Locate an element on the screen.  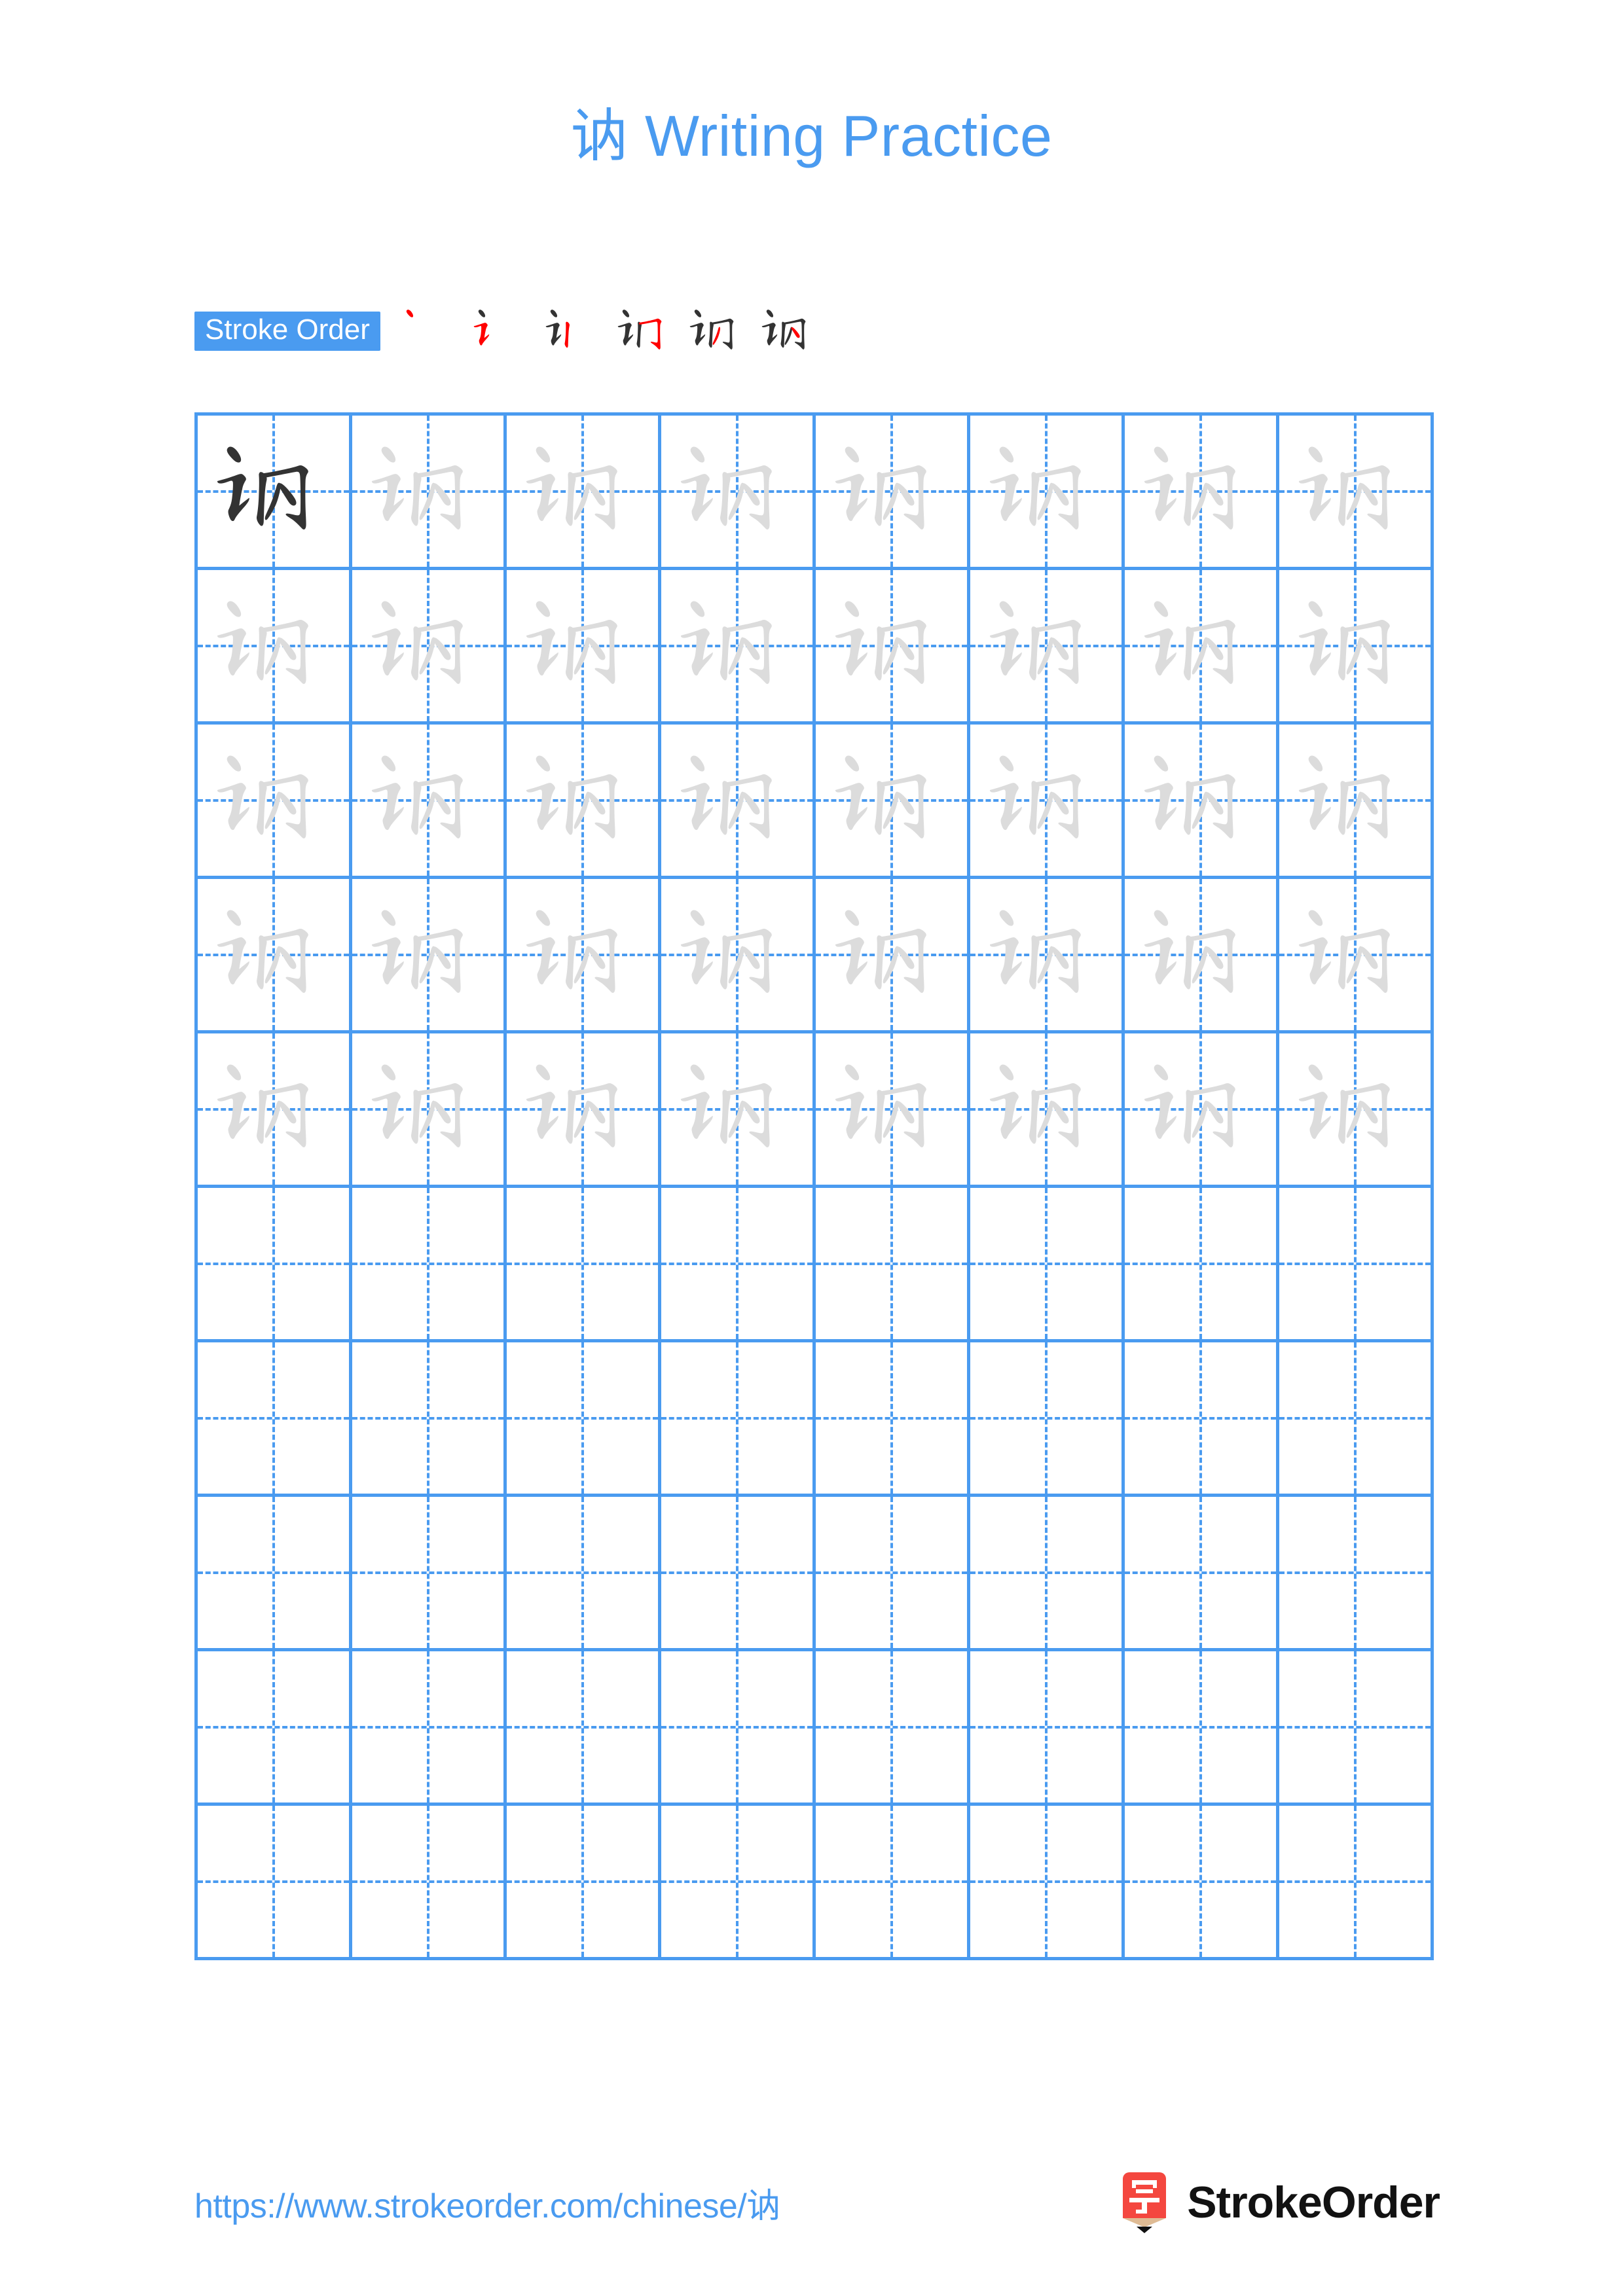
footer-url-link: https://www.strokeorder.com/chinese/讷 is located at coordinates (487, 2202).